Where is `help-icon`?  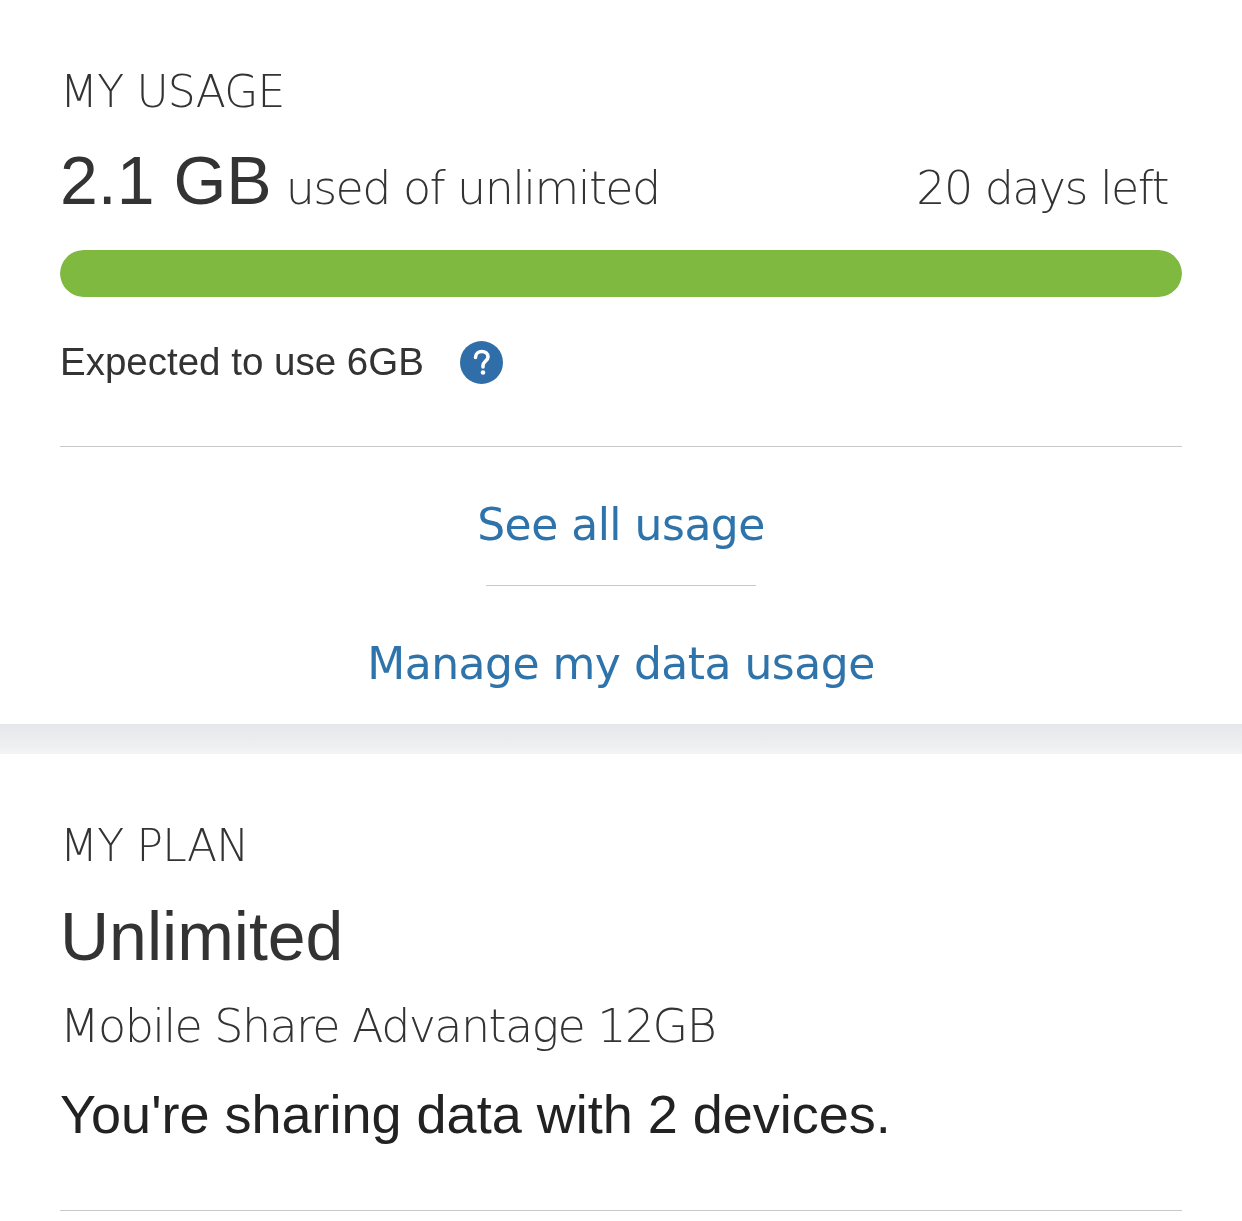
help-icon is located at coordinates (481, 362).